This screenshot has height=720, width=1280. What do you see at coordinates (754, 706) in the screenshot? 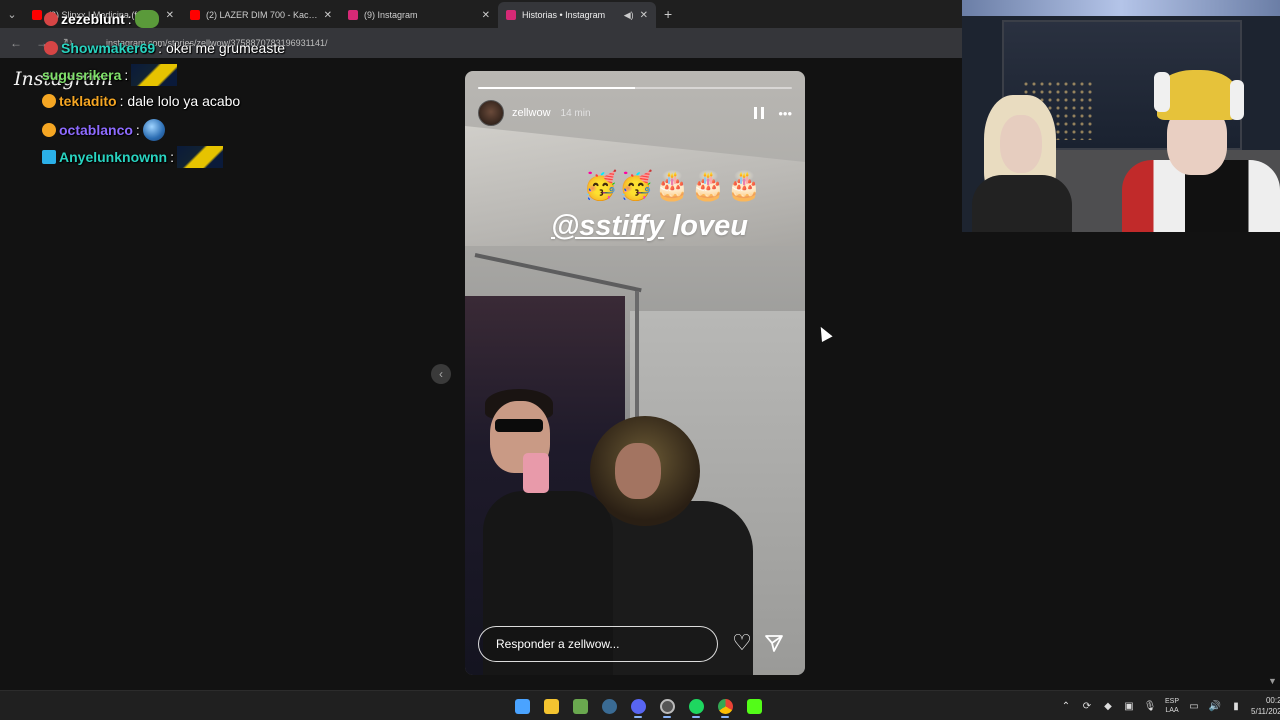
I see `kick-icon` at bounding box center [754, 706].